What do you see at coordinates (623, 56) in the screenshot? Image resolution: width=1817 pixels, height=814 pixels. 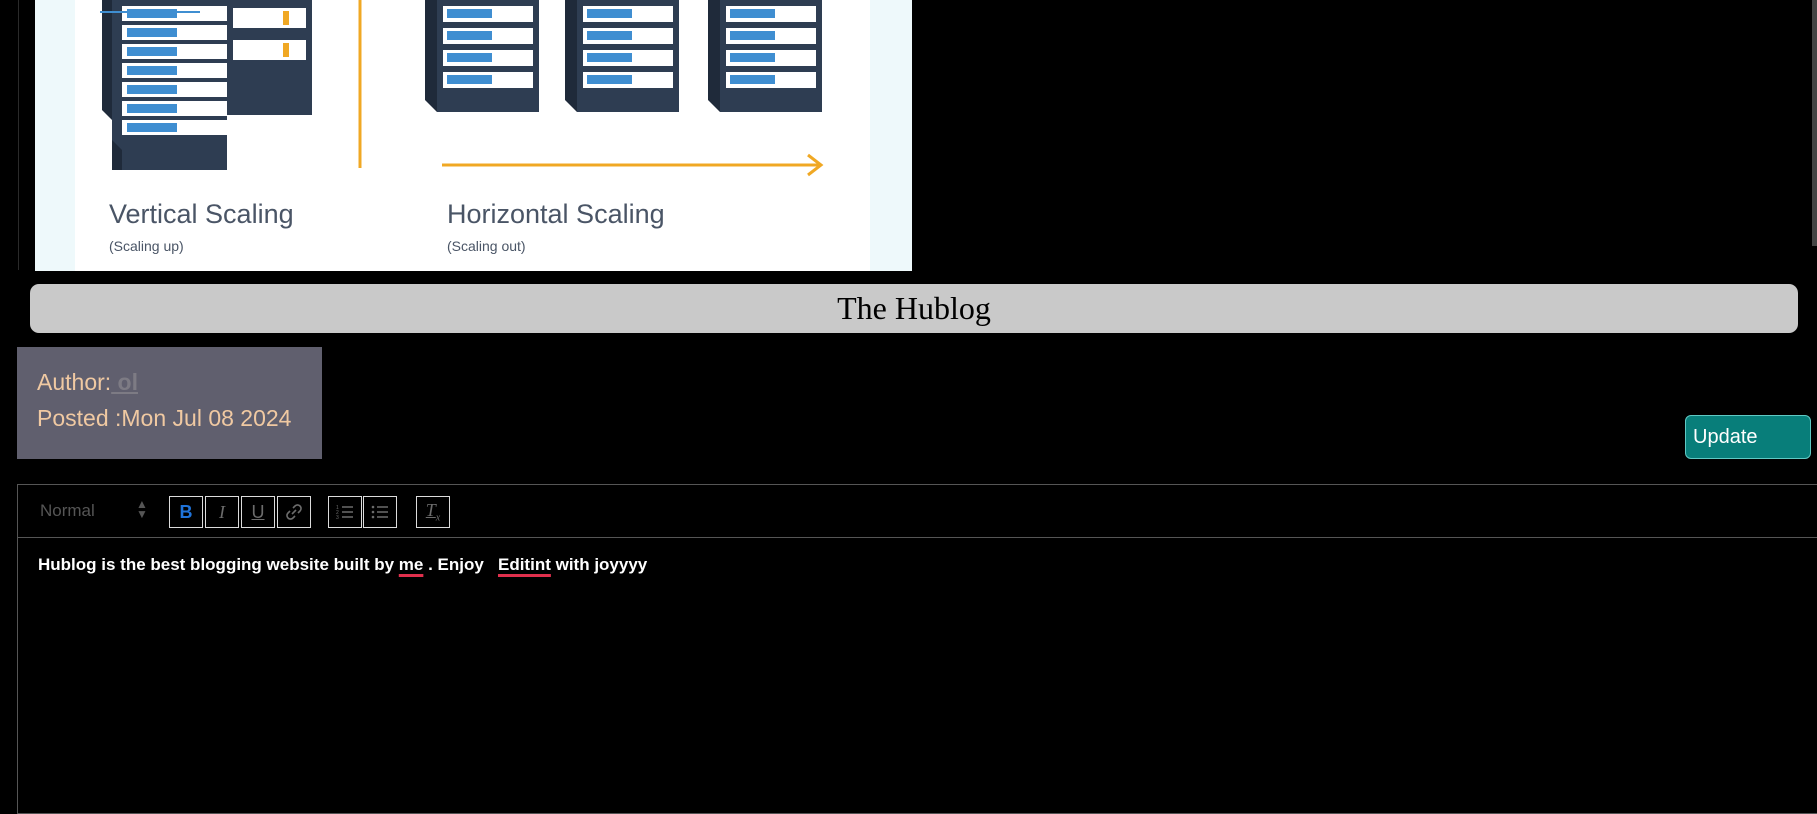 I see `horizontal-server-row-icon` at bounding box center [623, 56].